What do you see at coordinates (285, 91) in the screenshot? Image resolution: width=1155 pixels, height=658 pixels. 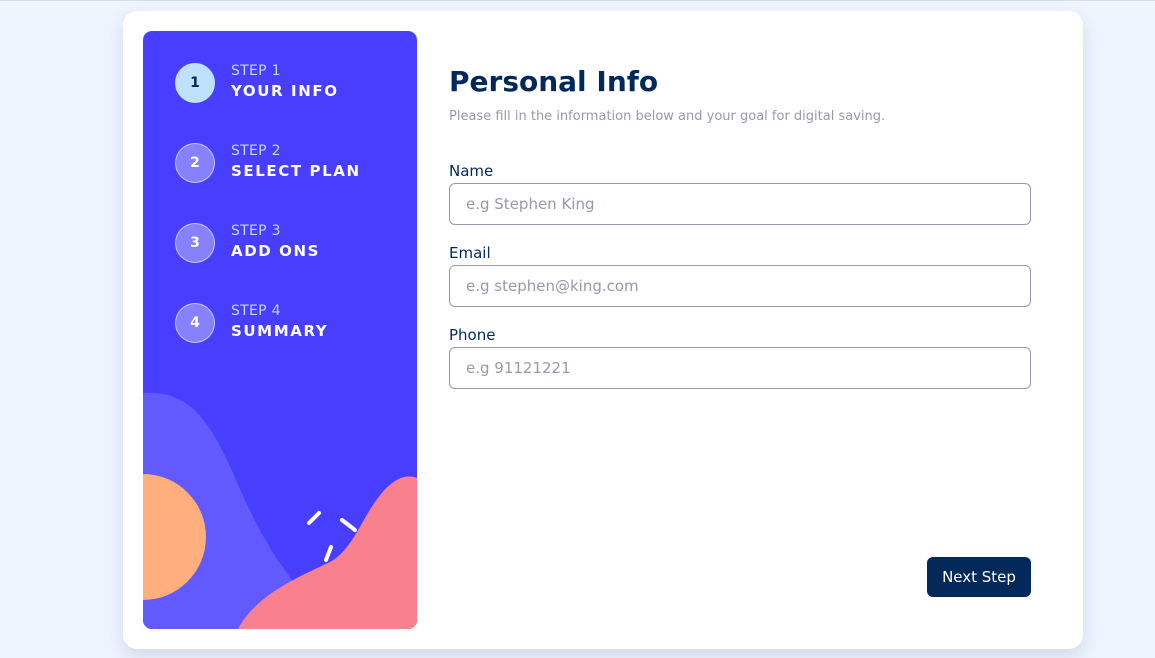 I see `step-name: YOUR INFO` at bounding box center [285, 91].